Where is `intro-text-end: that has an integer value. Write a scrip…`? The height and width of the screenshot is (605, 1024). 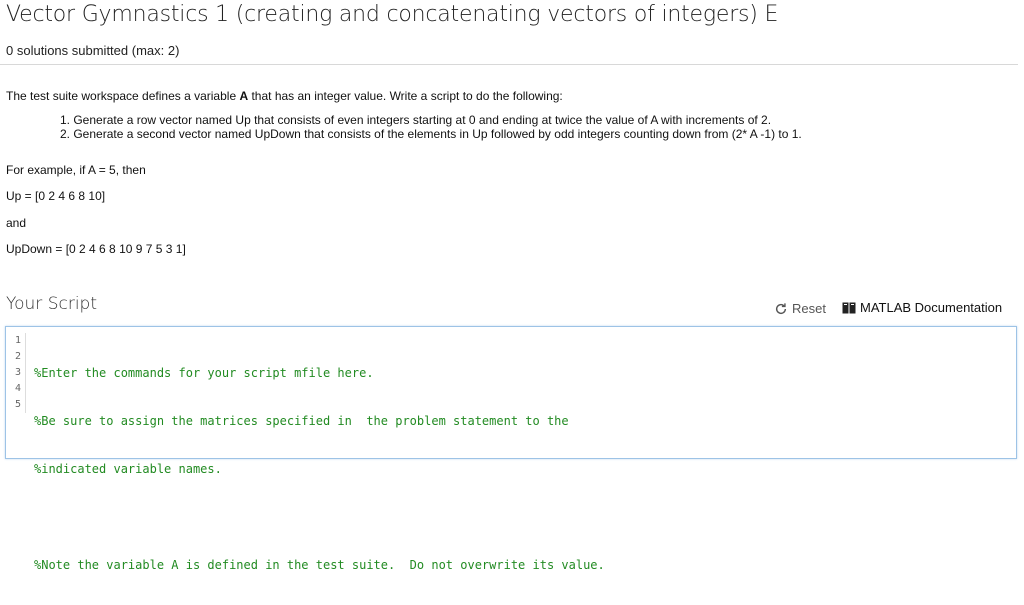 intro-text-end: that has an integer value. Write a scrip… is located at coordinates (405, 96).